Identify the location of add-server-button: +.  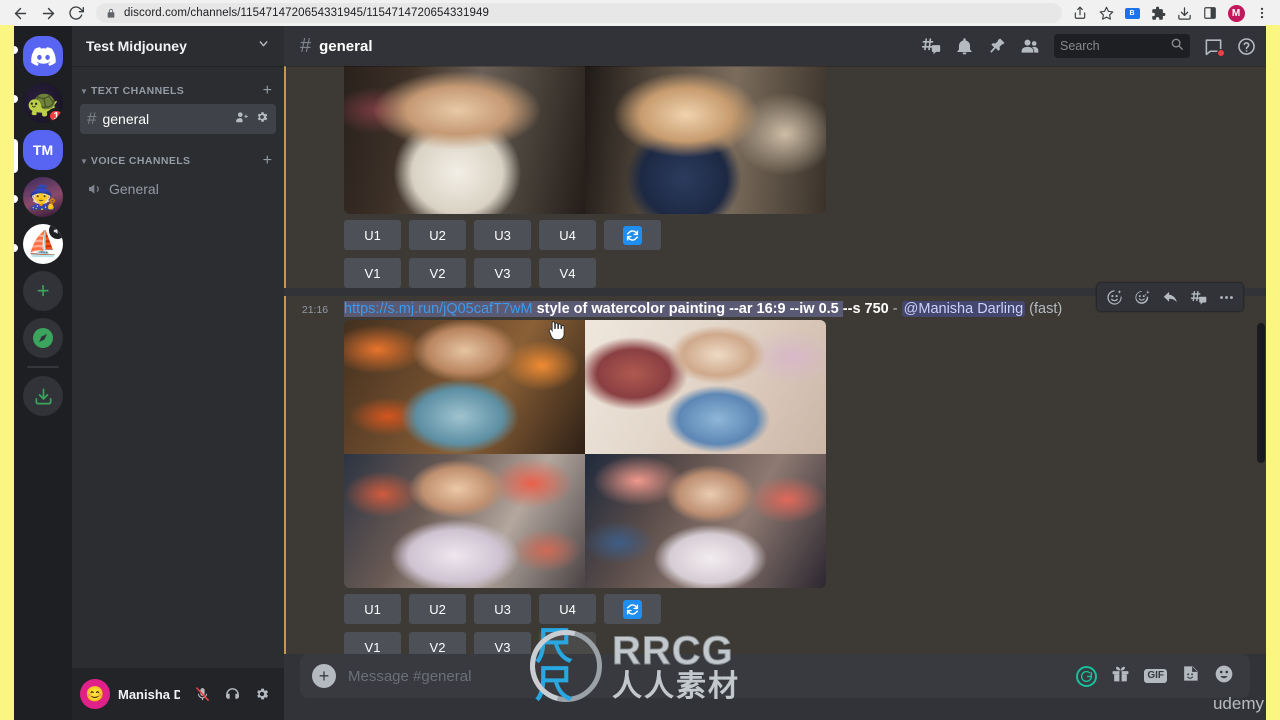
(43, 291).